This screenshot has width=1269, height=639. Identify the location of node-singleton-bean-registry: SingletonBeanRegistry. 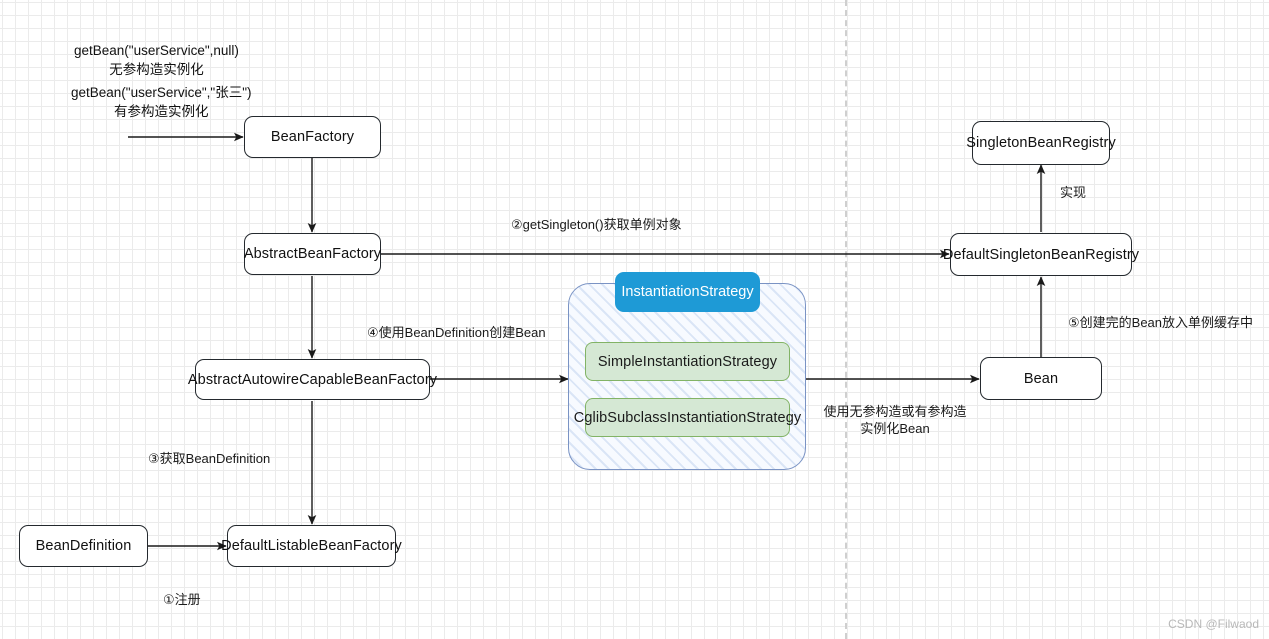
(1041, 143).